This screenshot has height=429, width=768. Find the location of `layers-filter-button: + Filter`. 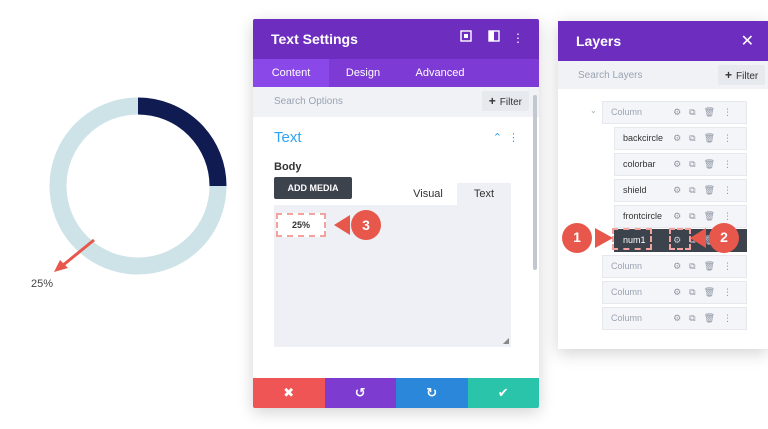

layers-filter-button: + Filter is located at coordinates (742, 75).